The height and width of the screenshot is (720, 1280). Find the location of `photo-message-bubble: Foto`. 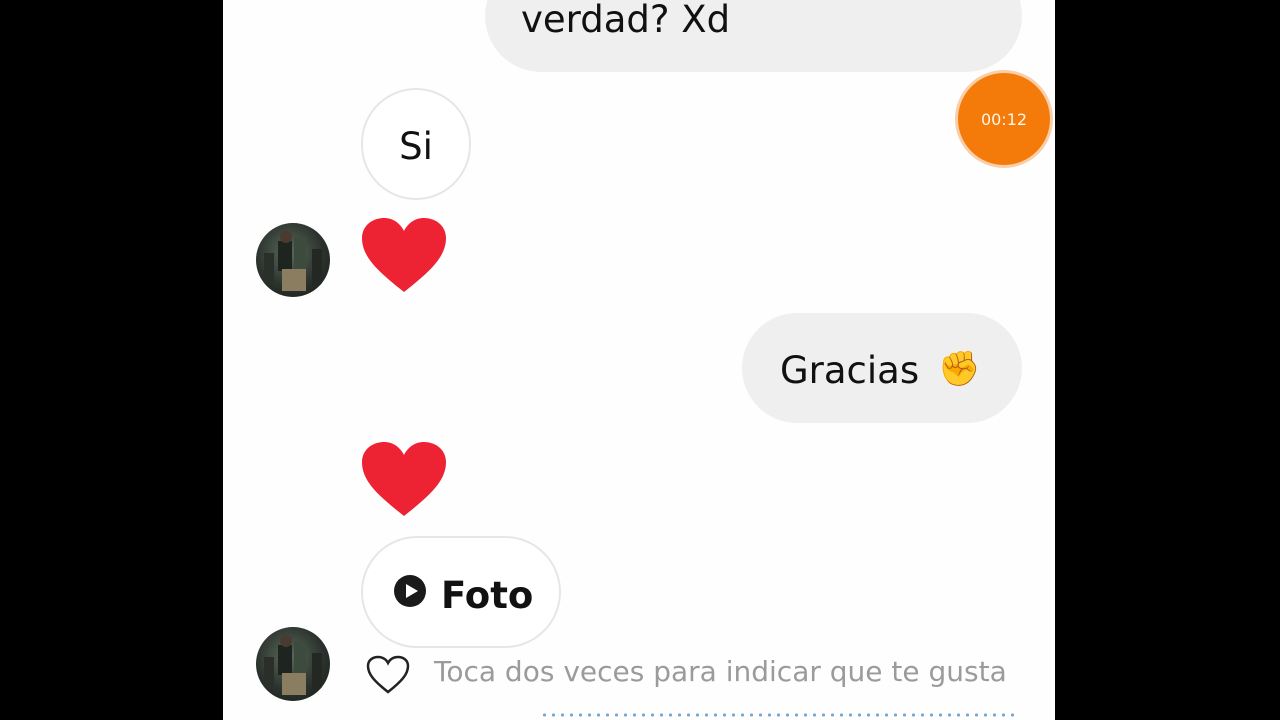

photo-message-bubble: Foto is located at coordinates (461, 592).